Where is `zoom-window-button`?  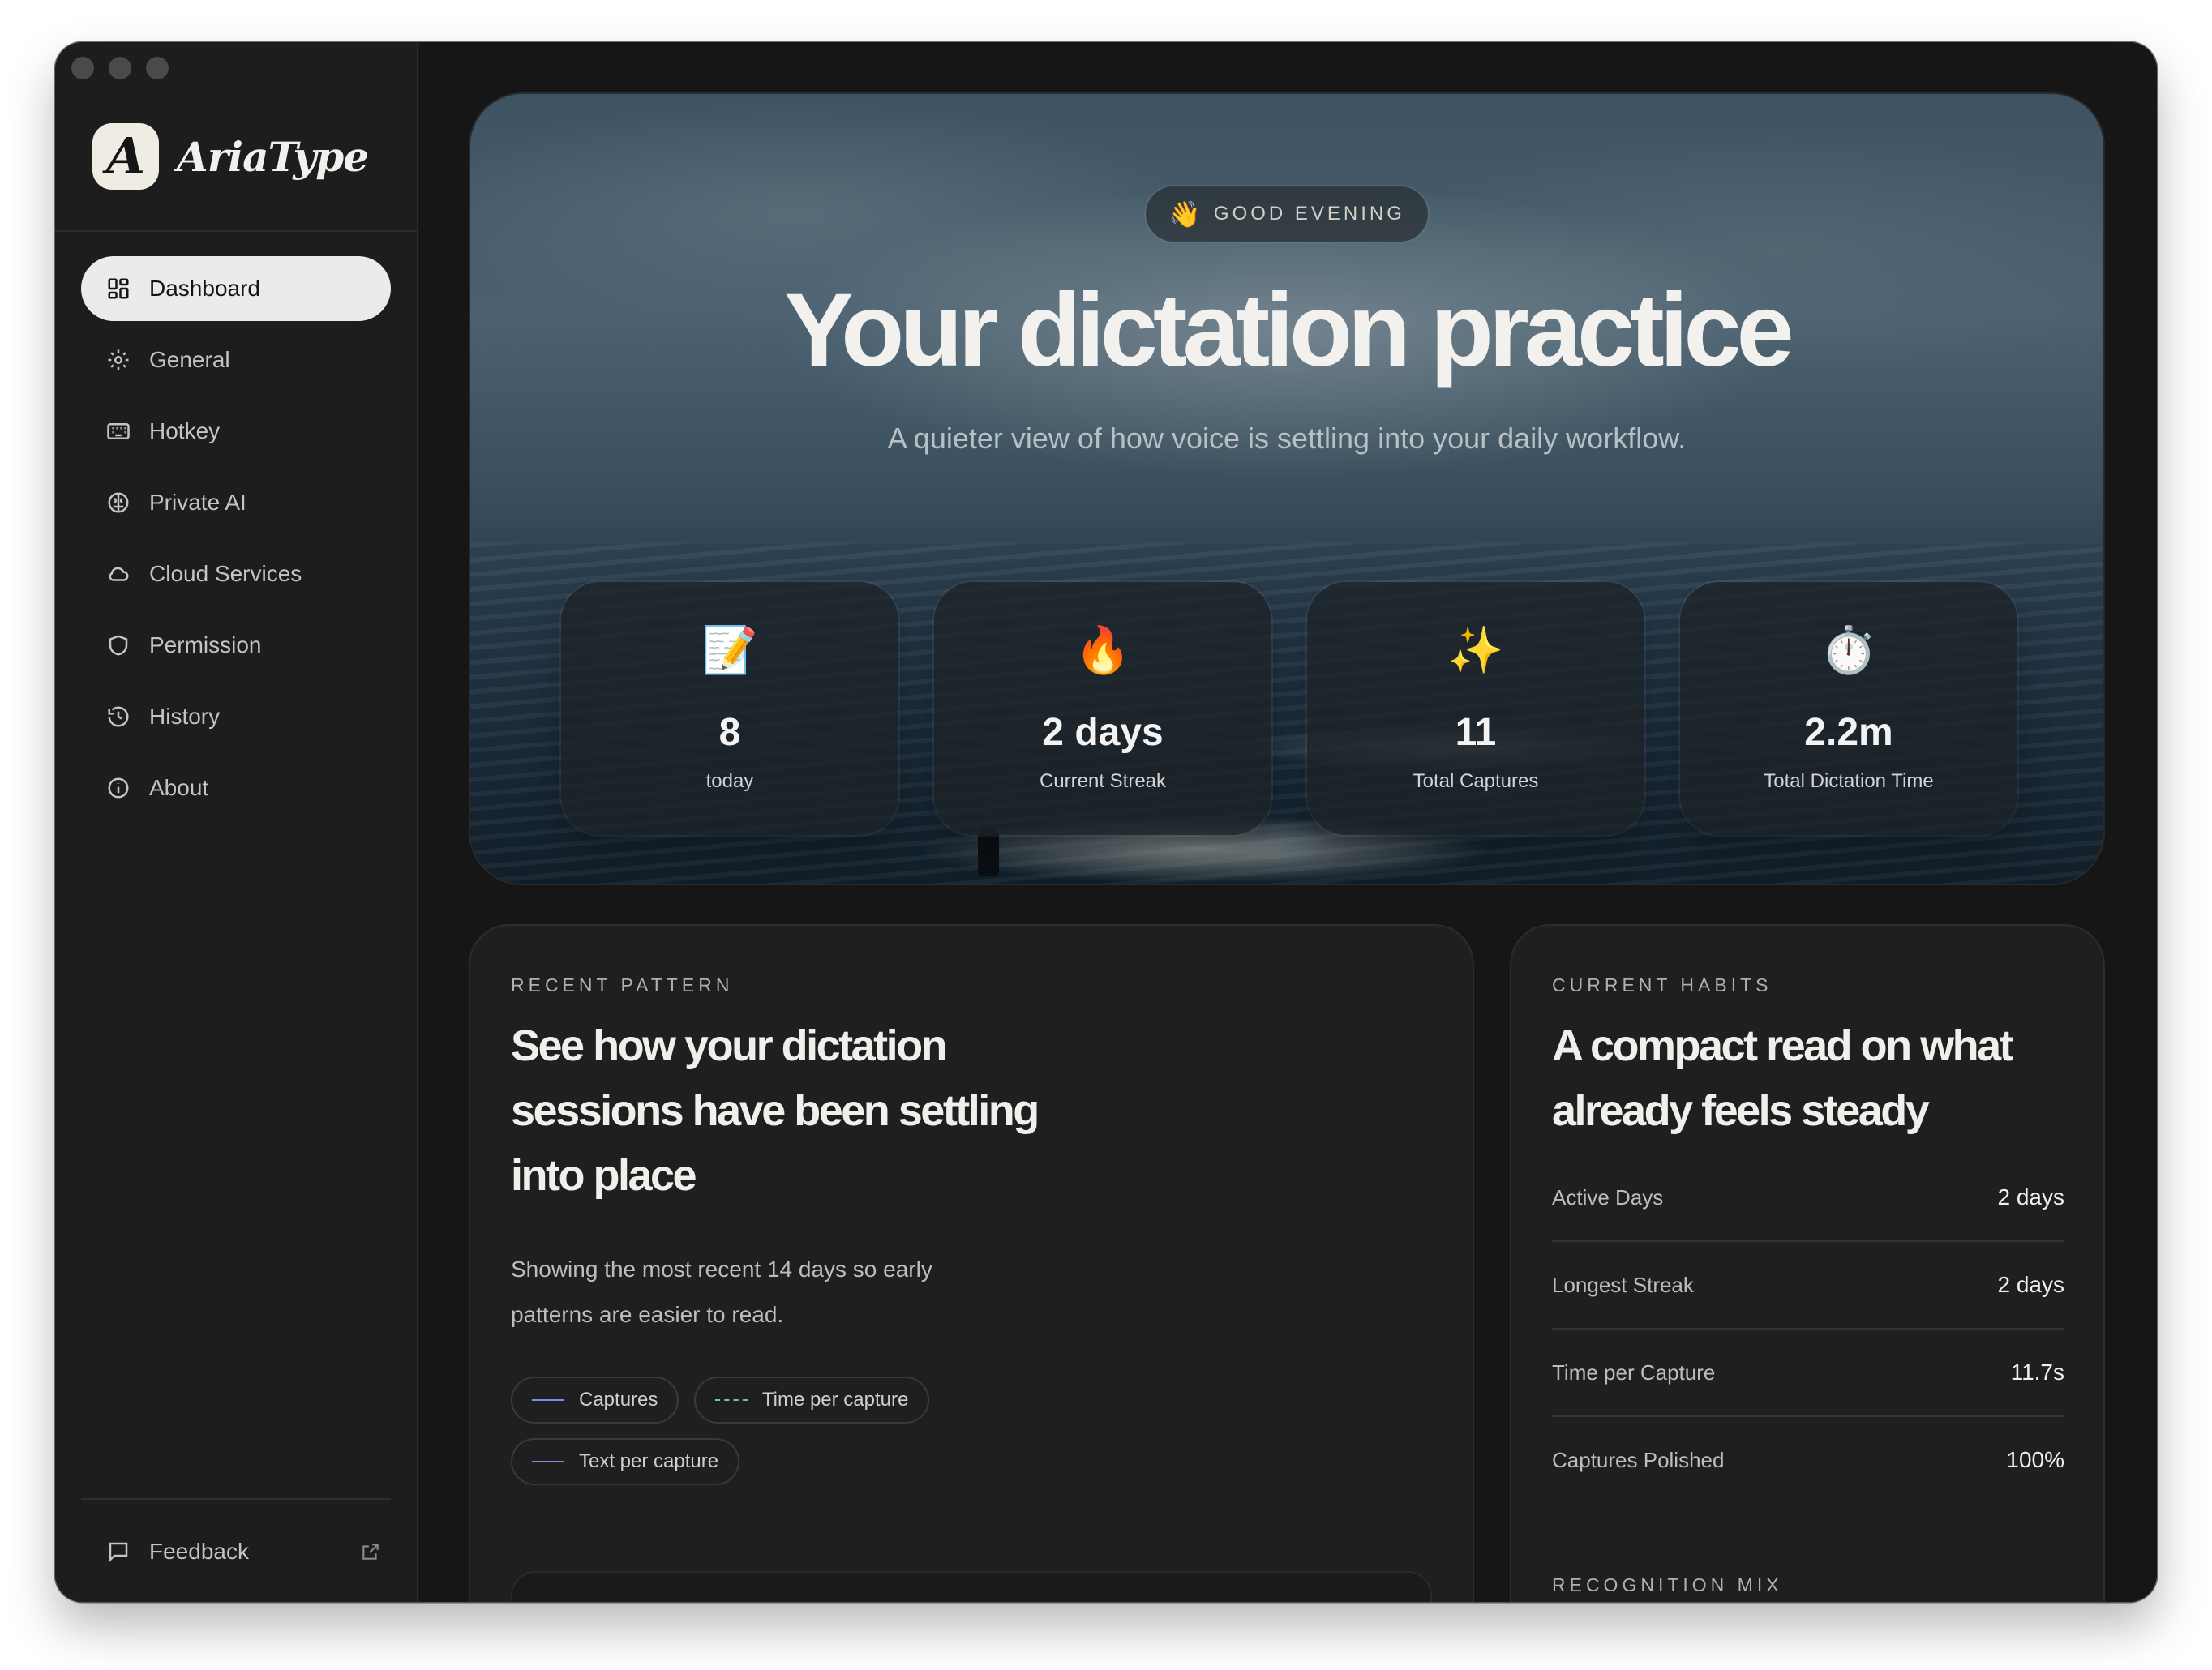 zoom-window-button is located at coordinates (157, 68).